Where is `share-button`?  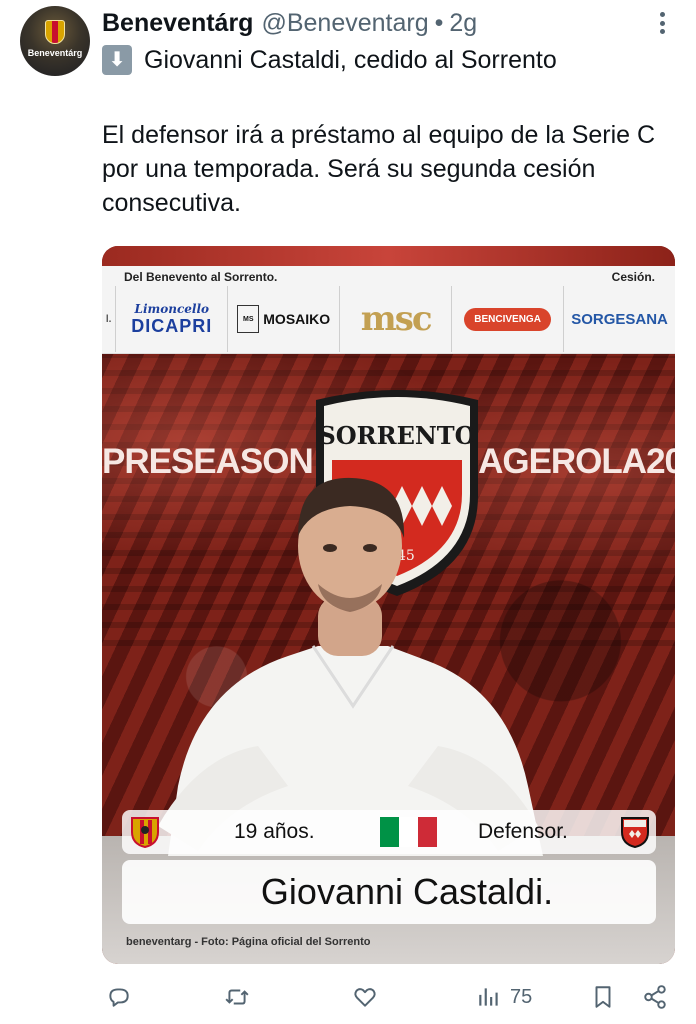 share-button is located at coordinates (655, 997).